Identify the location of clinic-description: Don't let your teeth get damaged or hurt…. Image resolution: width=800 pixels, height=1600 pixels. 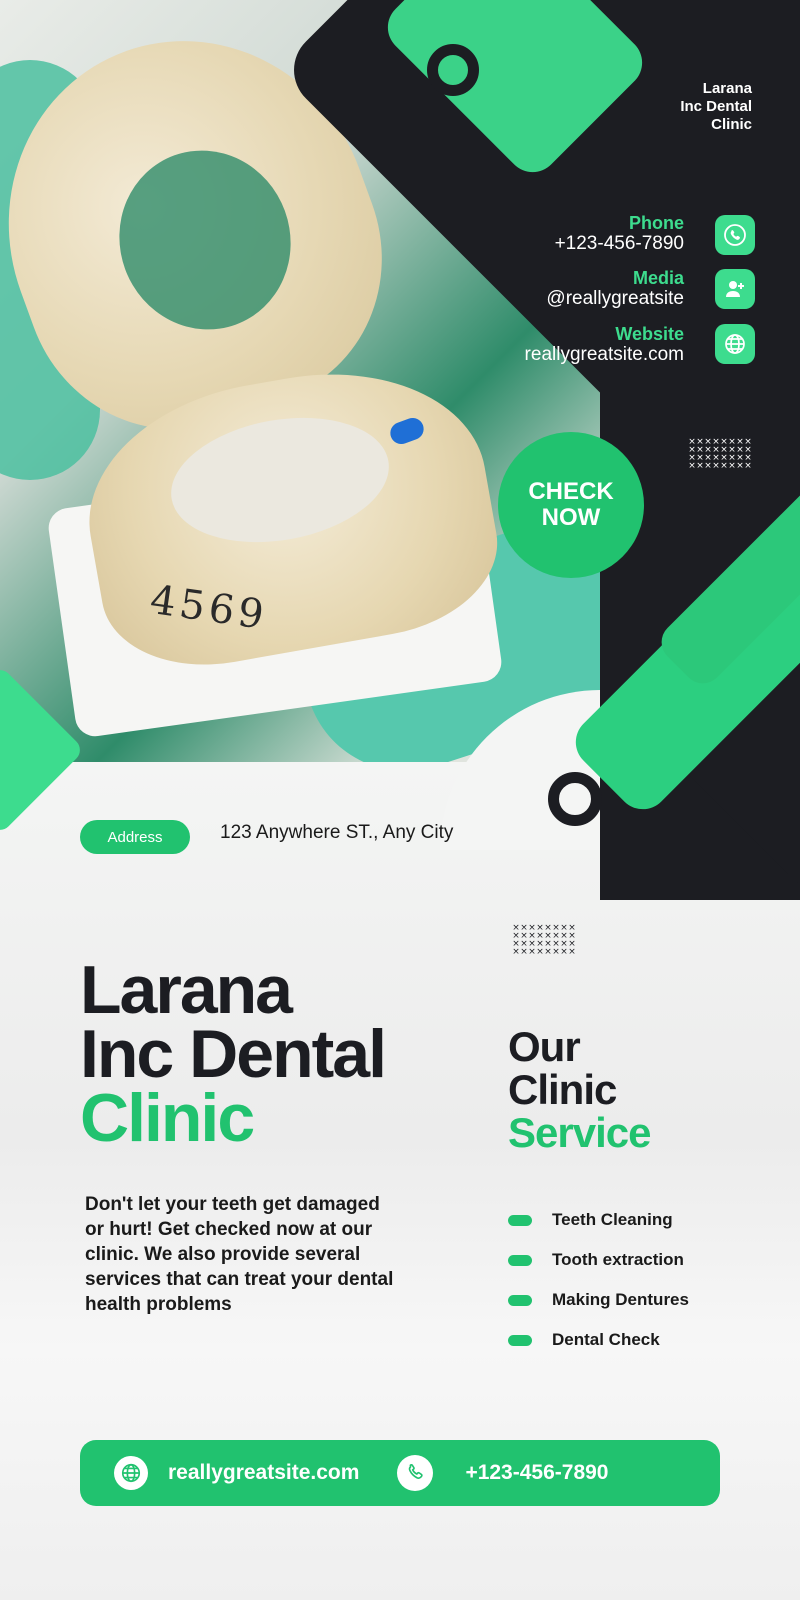
(239, 1254).